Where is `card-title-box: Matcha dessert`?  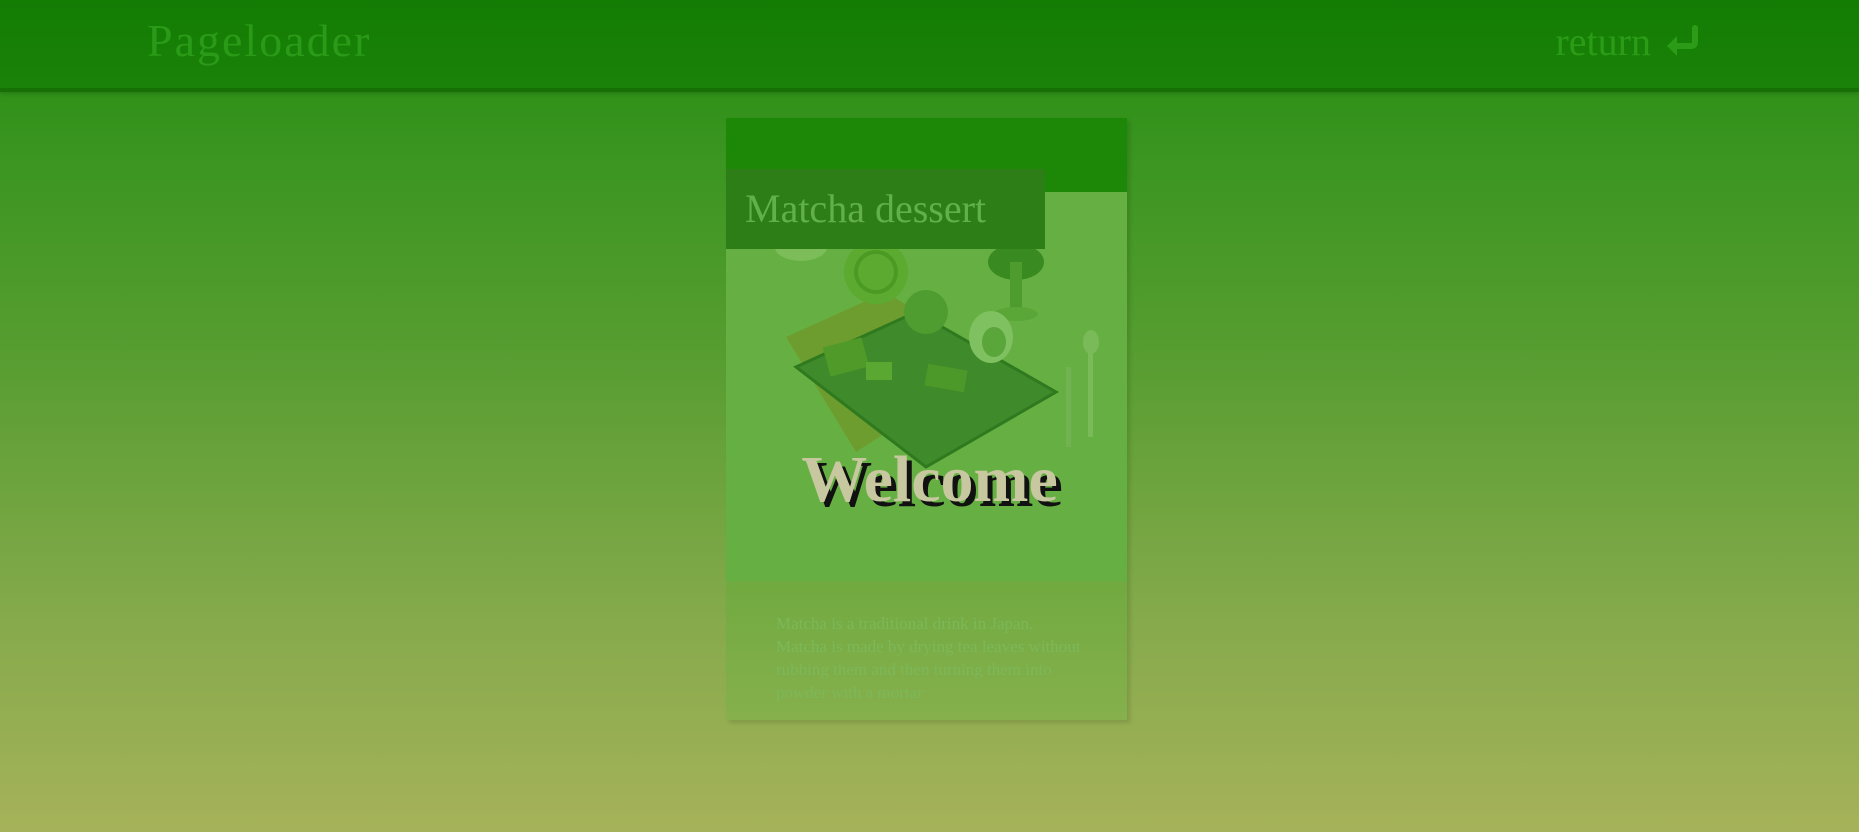
card-title-box: Matcha dessert is located at coordinates (885, 209).